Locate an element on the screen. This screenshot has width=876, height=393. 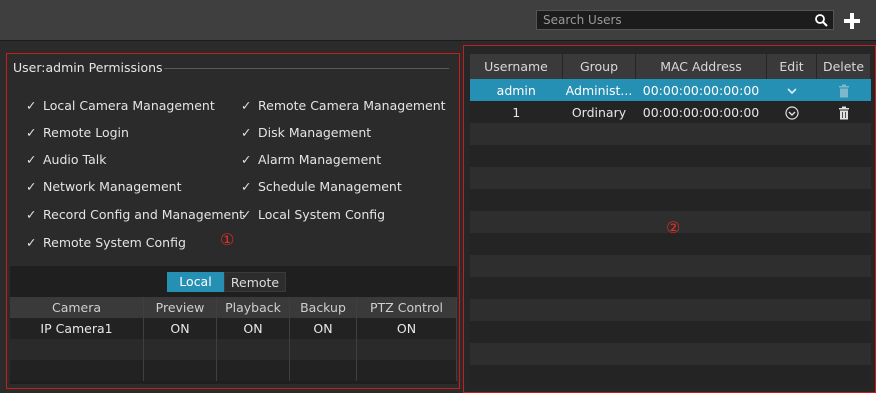
col-playback: Playback is located at coordinates (253, 307).